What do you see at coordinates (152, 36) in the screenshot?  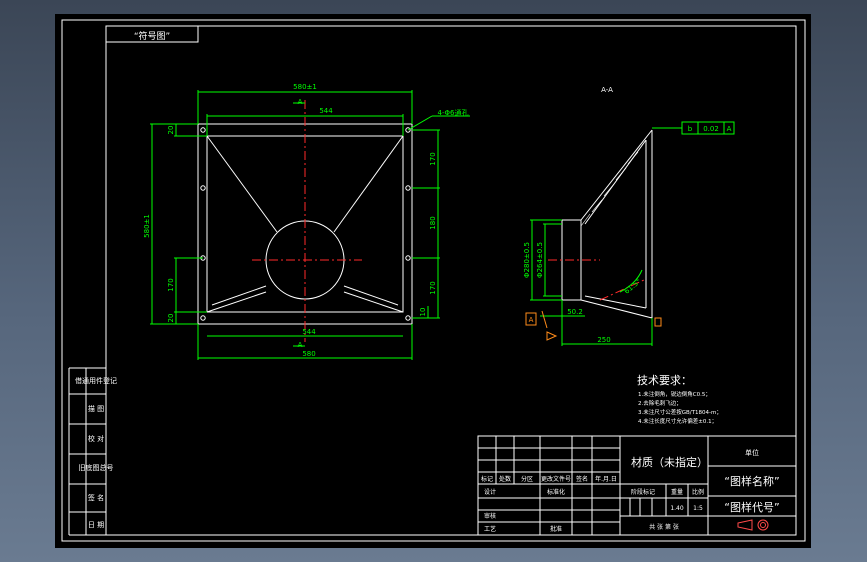 I see `symbol-label: “符号图”` at bounding box center [152, 36].